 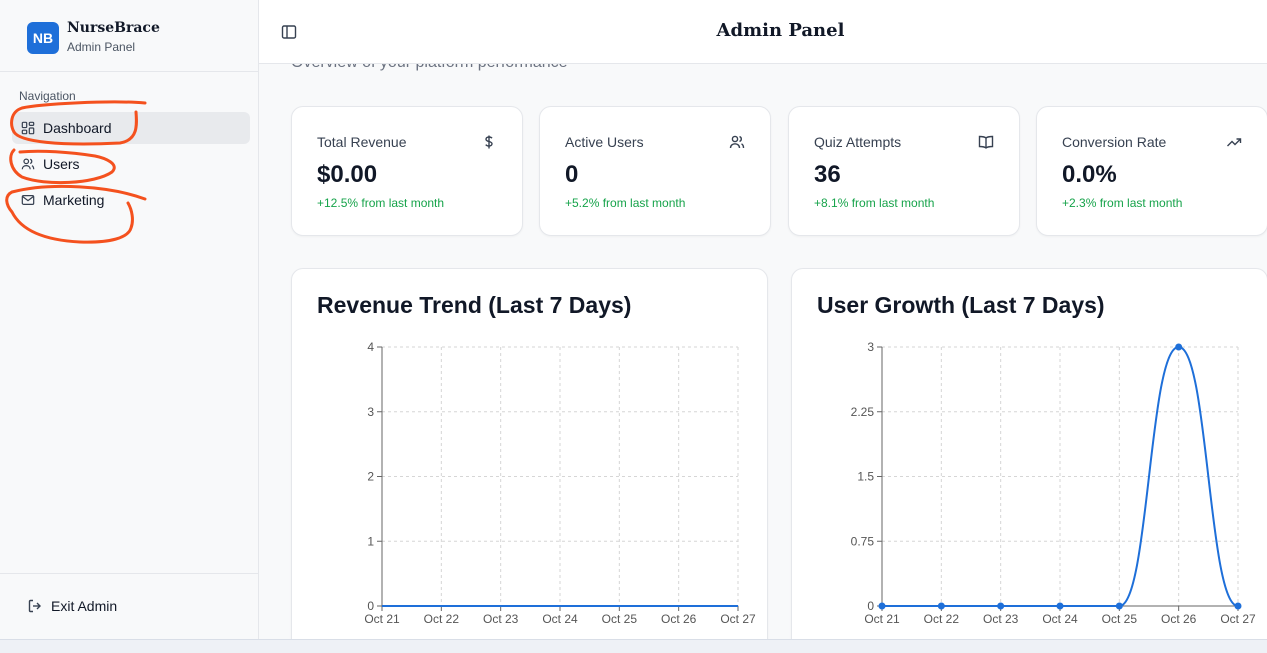 What do you see at coordinates (780, 30) in the screenshot?
I see `page-title: Admin Panel` at bounding box center [780, 30].